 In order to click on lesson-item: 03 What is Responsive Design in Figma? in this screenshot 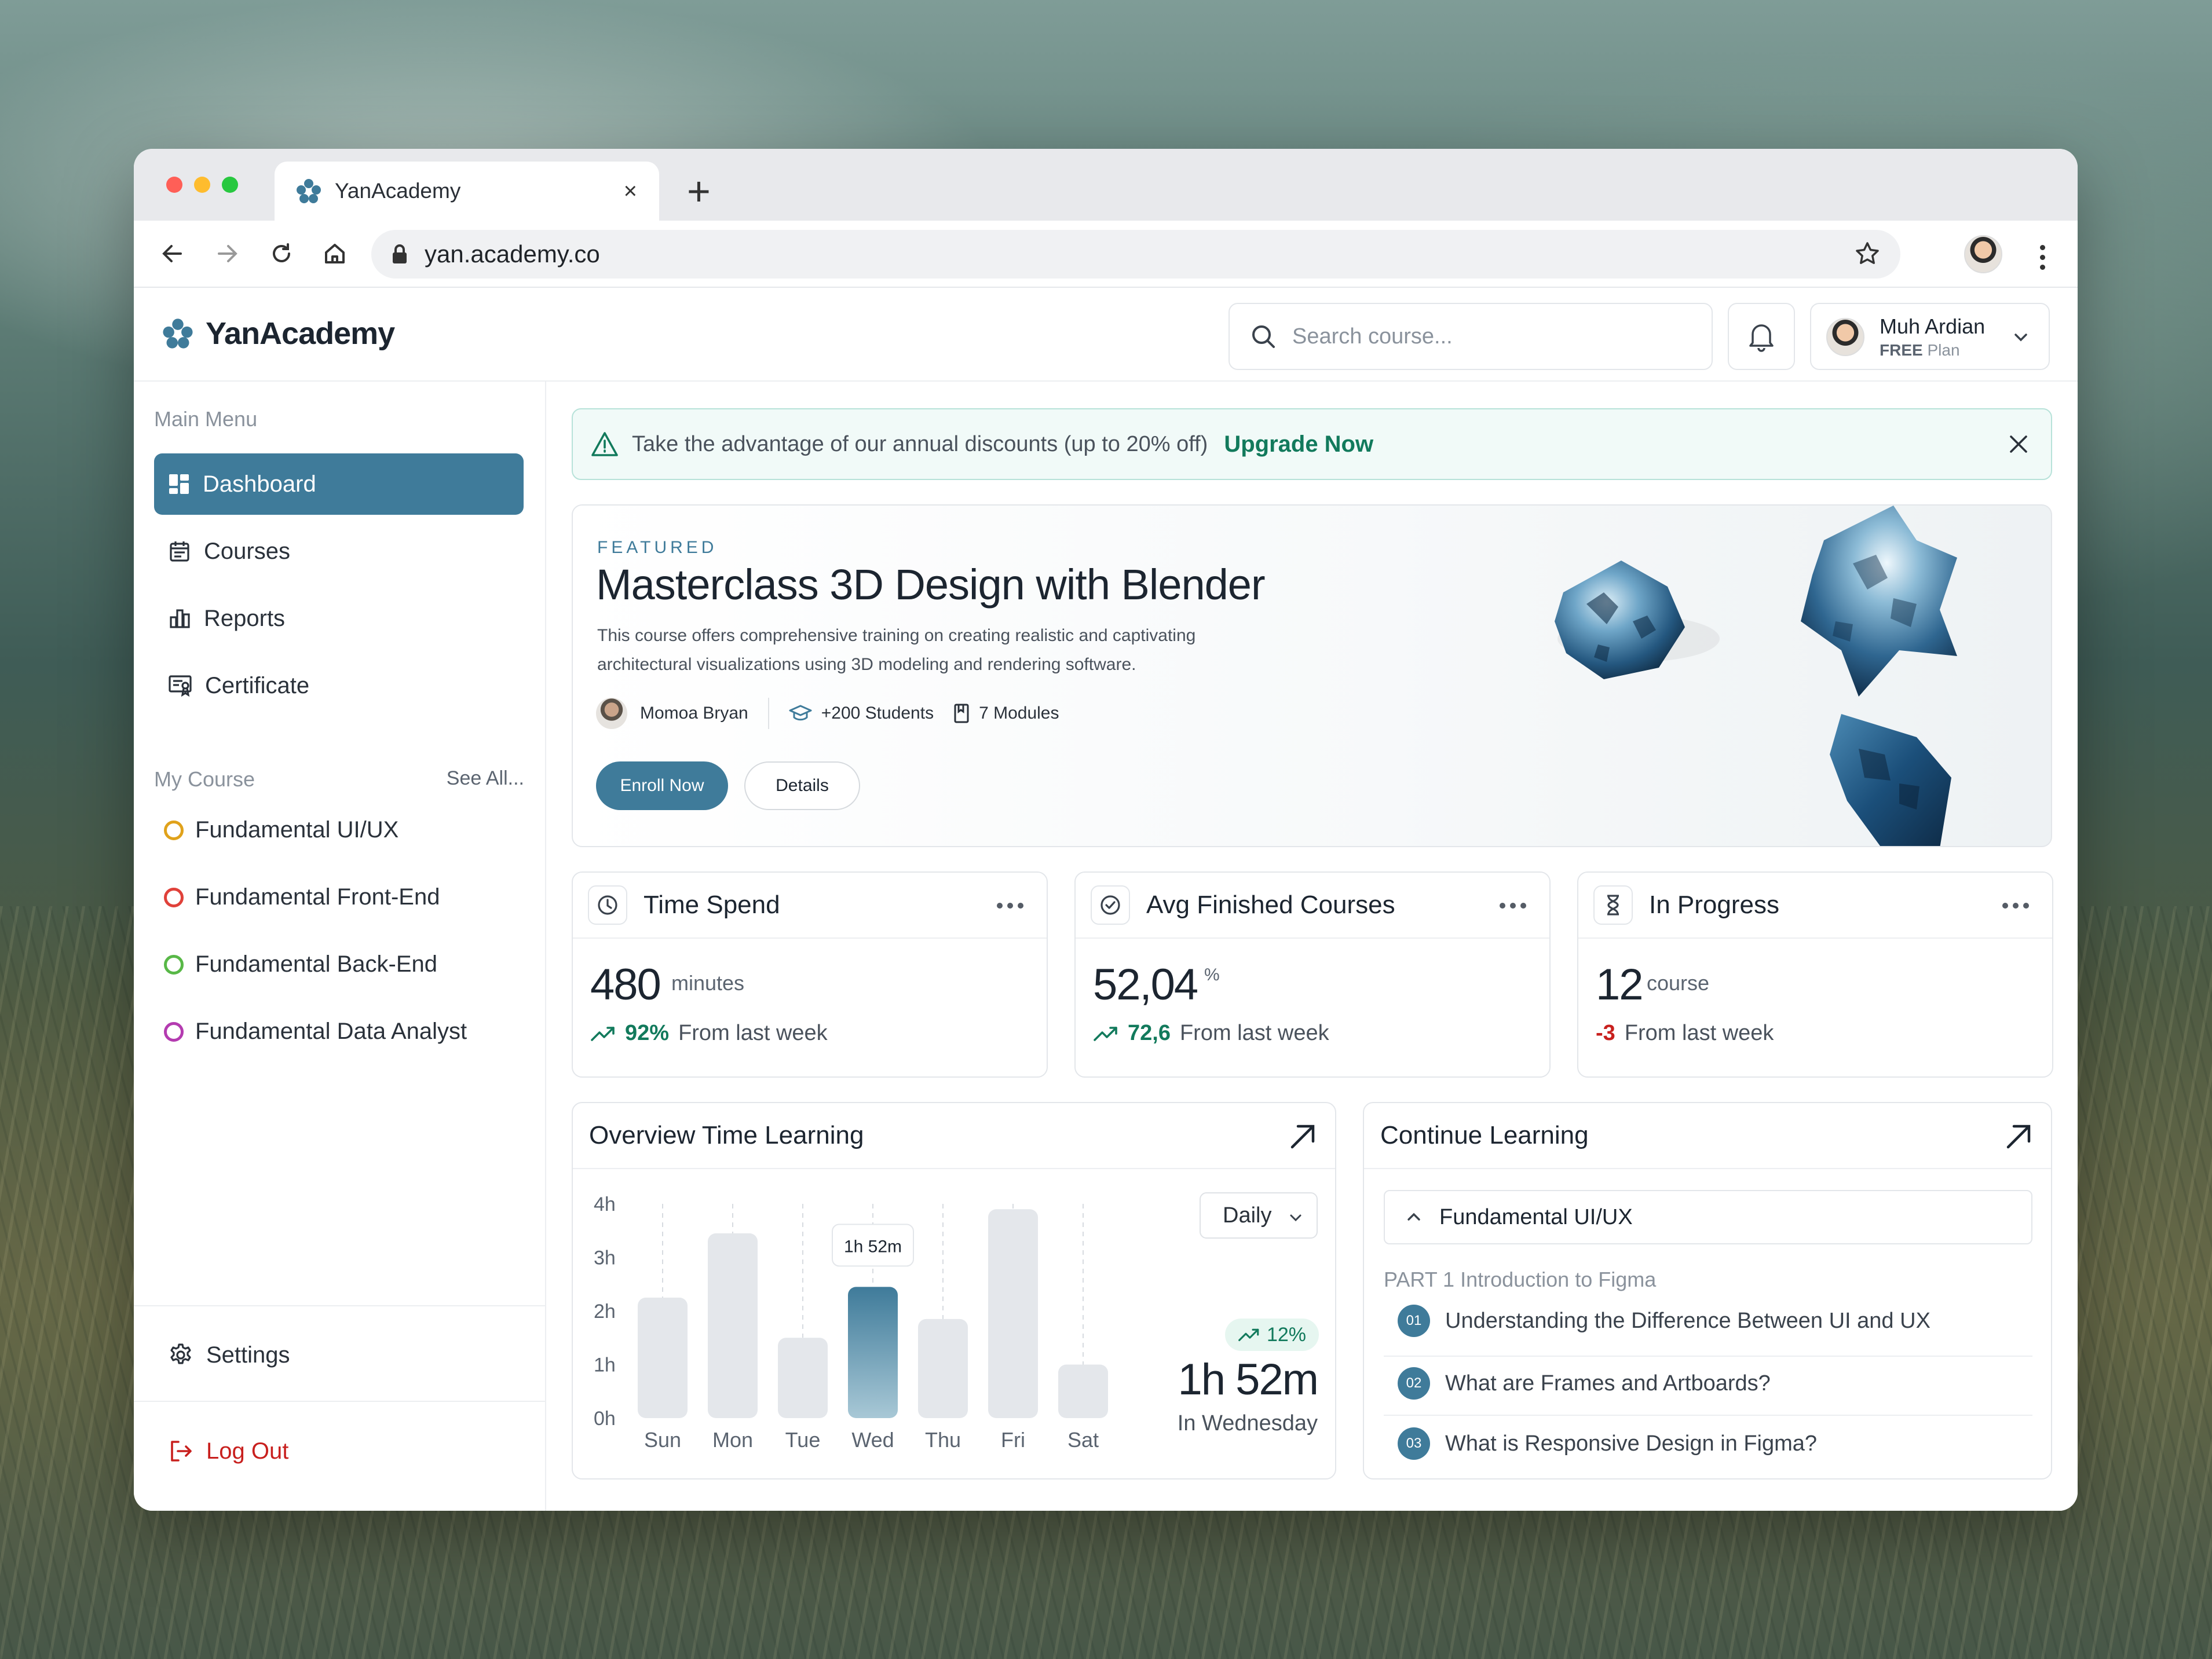, I will do `click(1607, 1443)`.